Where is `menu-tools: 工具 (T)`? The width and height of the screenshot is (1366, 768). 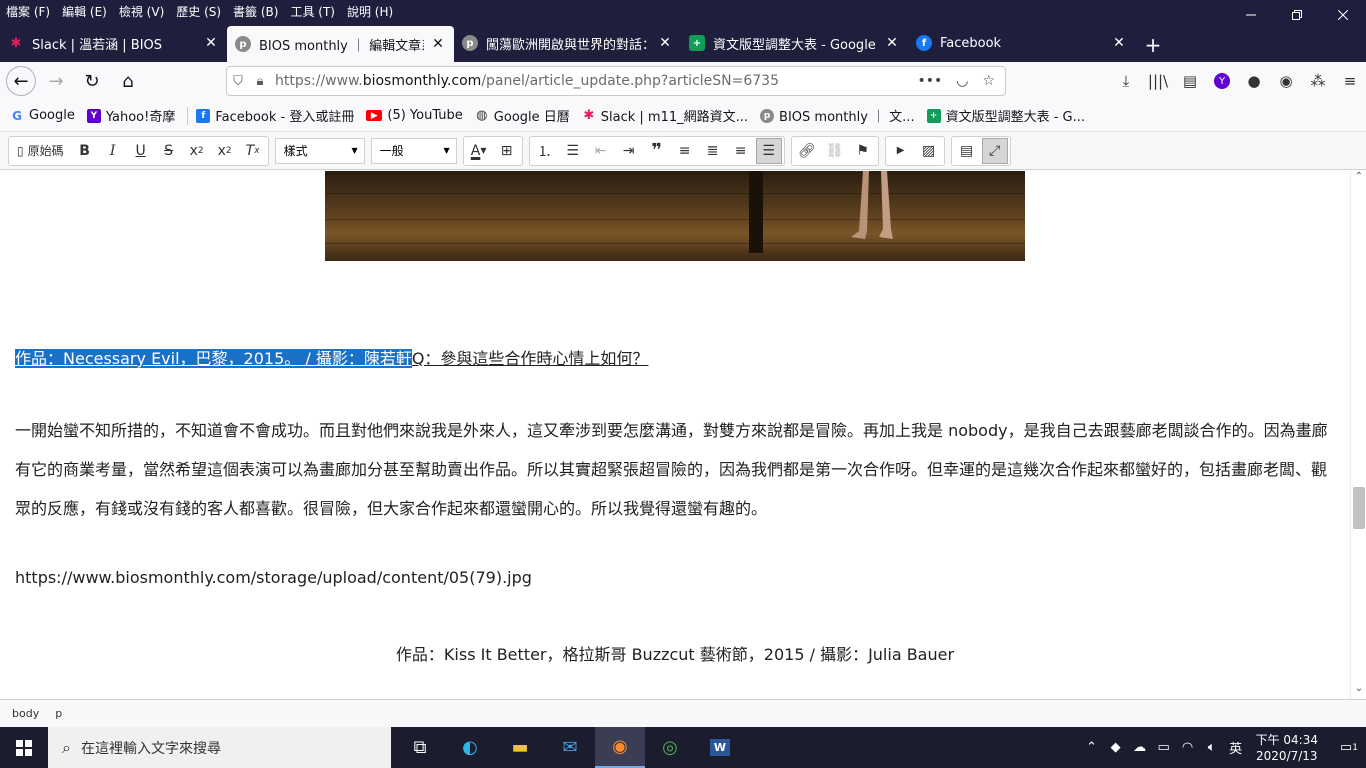 menu-tools: 工具 (T) is located at coordinates (312, 11).